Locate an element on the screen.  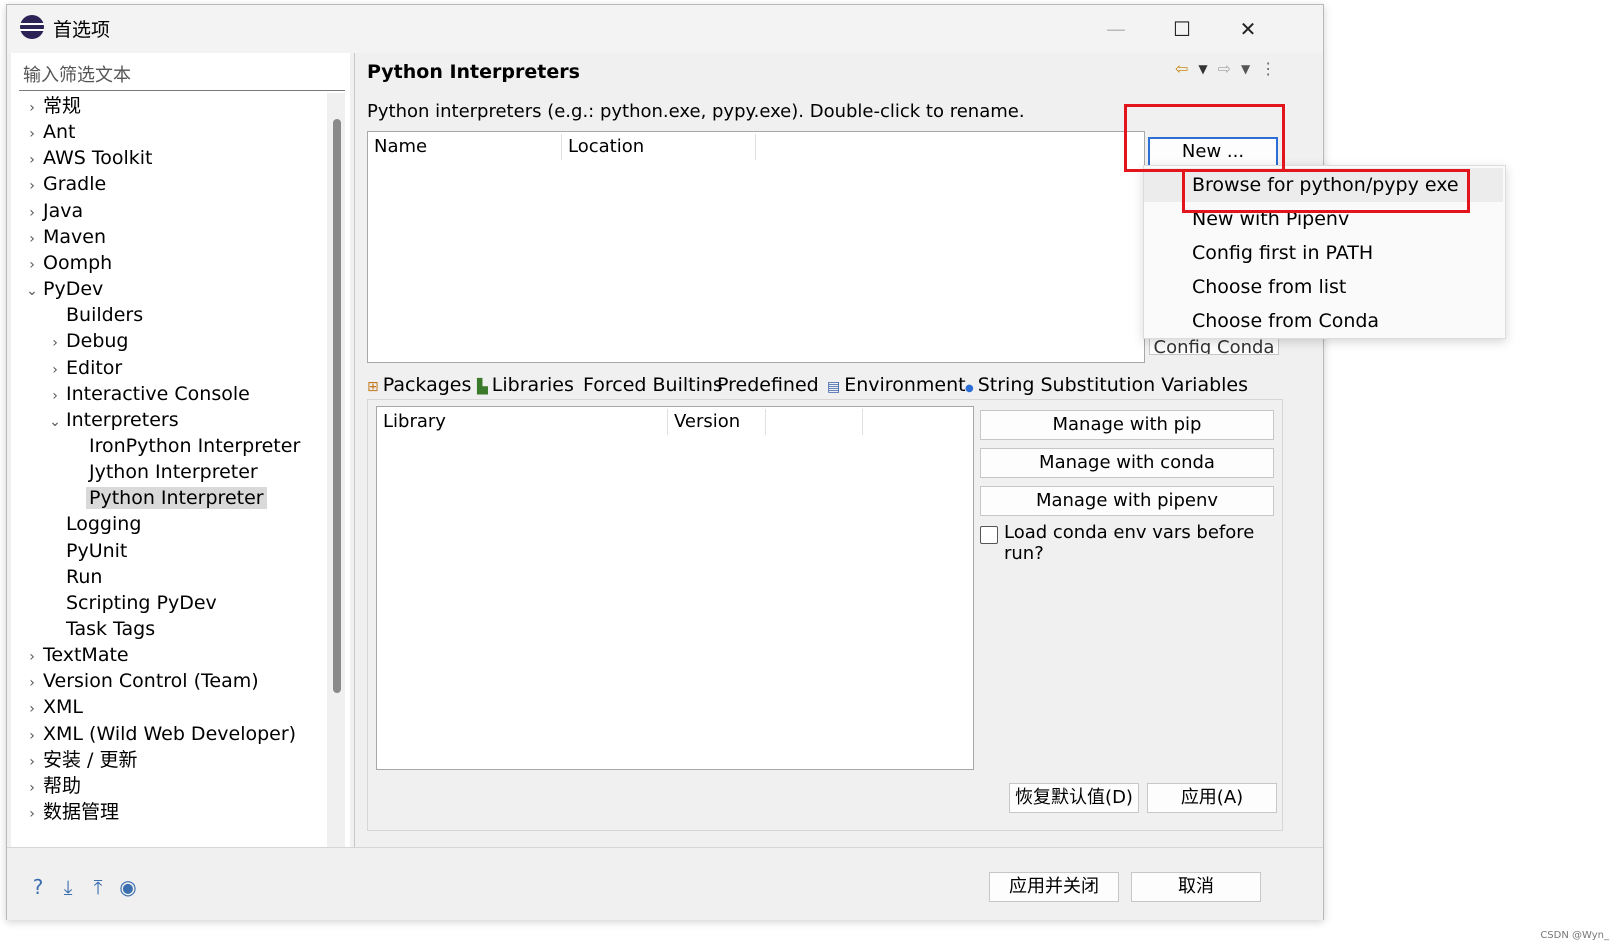
tree-item: Jython Interpreter is located at coordinates (162, 472).